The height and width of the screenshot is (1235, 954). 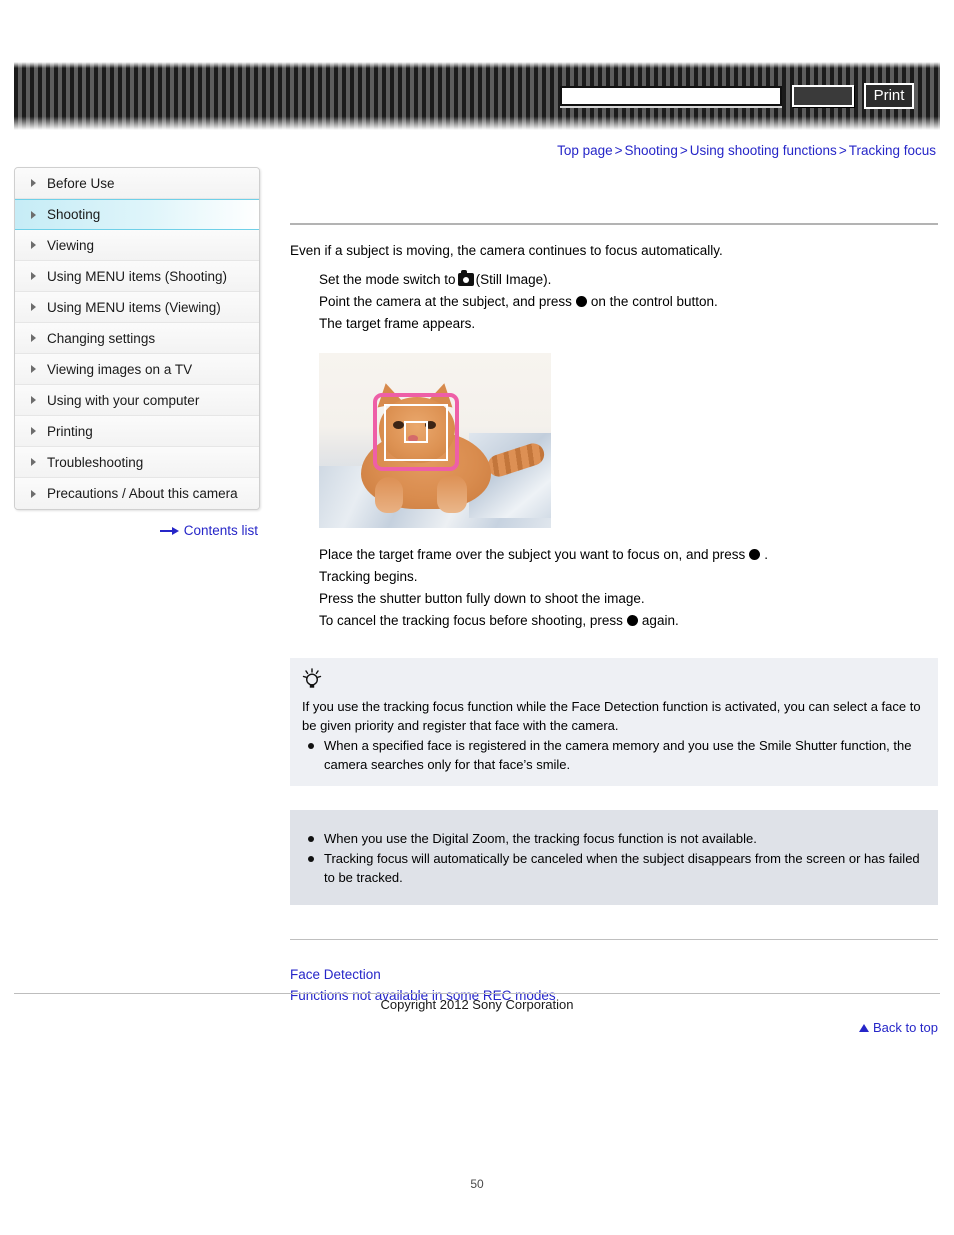 What do you see at coordinates (137, 431) in the screenshot?
I see `sidebar-item-printing: Printing` at bounding box center [137, 431].